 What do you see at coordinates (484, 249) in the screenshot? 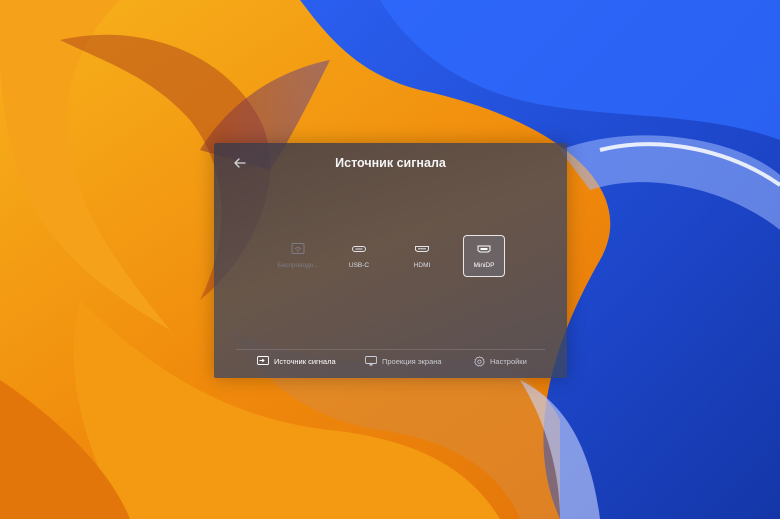
I see `minidp-port-icon` at bounding box center [484, 249].